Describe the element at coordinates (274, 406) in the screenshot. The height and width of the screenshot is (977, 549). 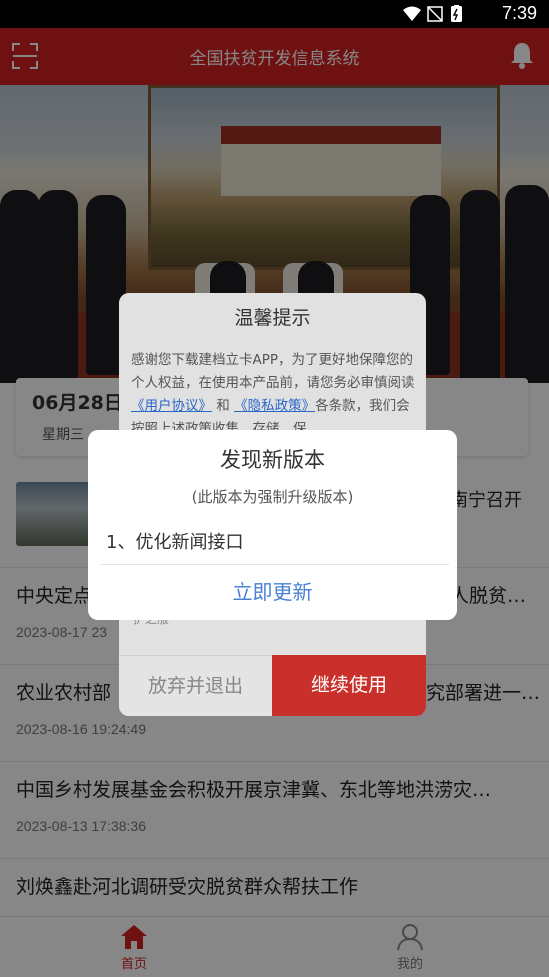
I see `privacy-policy-link: 《隐私政策》` at that location.